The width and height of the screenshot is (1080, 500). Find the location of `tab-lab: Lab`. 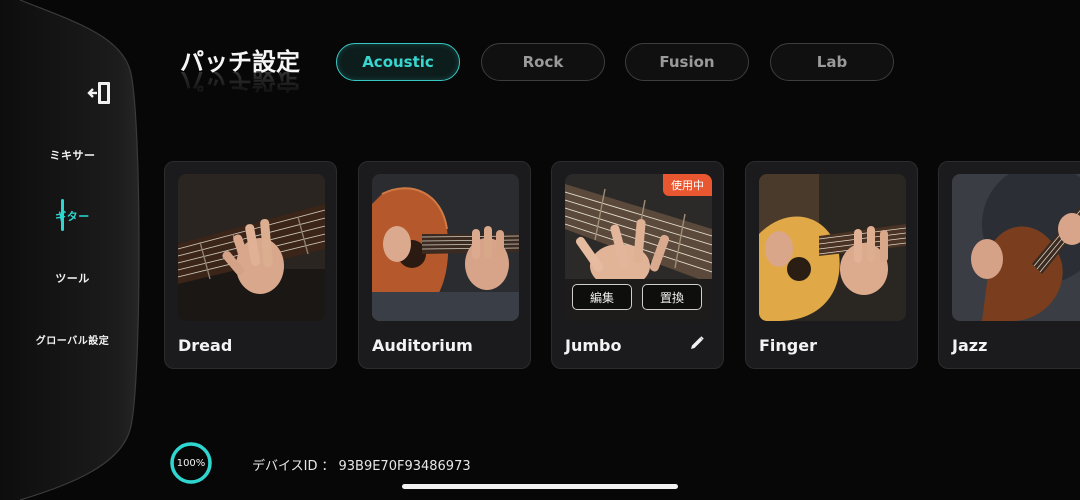

tab-lab: Lab is located at coordinates (832, 62).